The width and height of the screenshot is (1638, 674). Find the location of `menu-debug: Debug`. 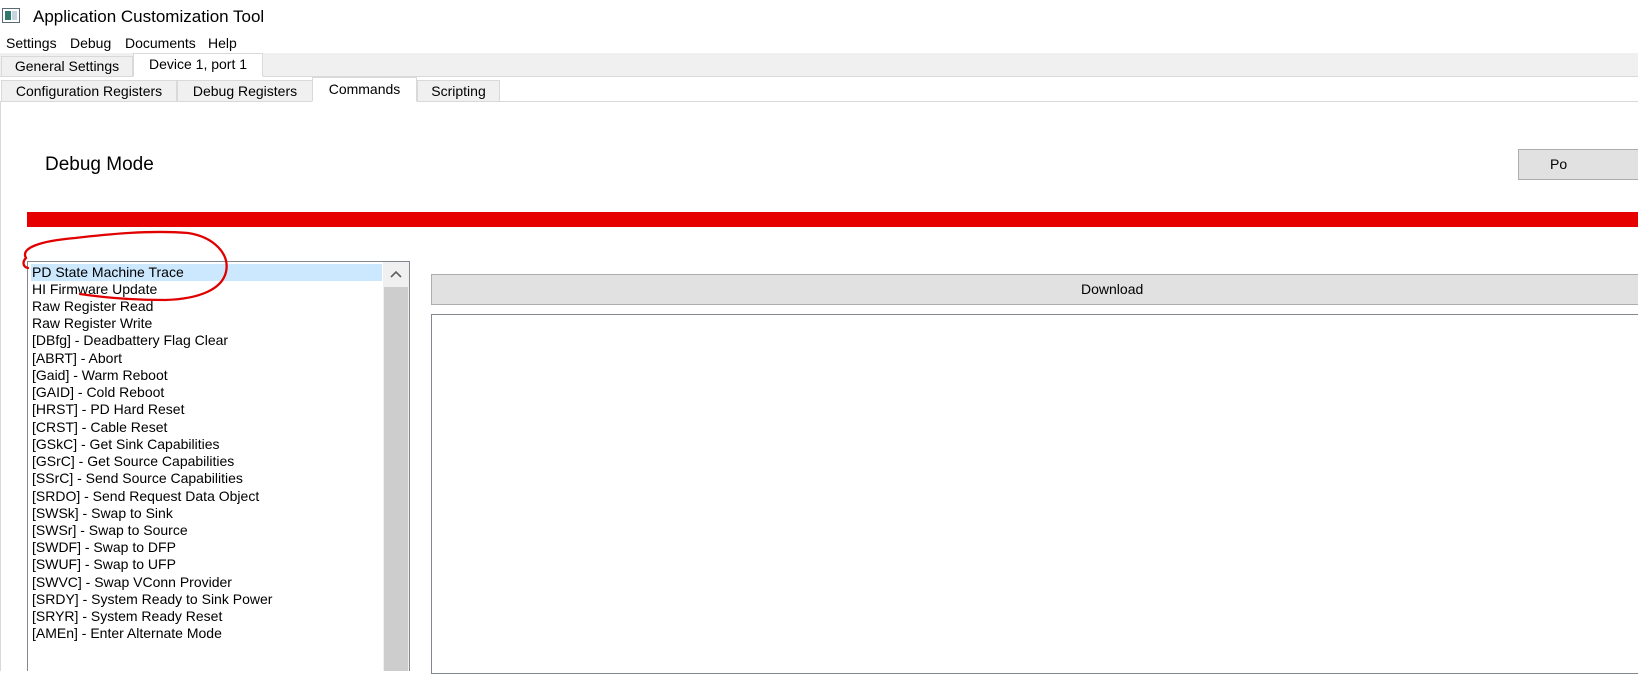

menu-debug: Debug is located at coordinates (90, 43).